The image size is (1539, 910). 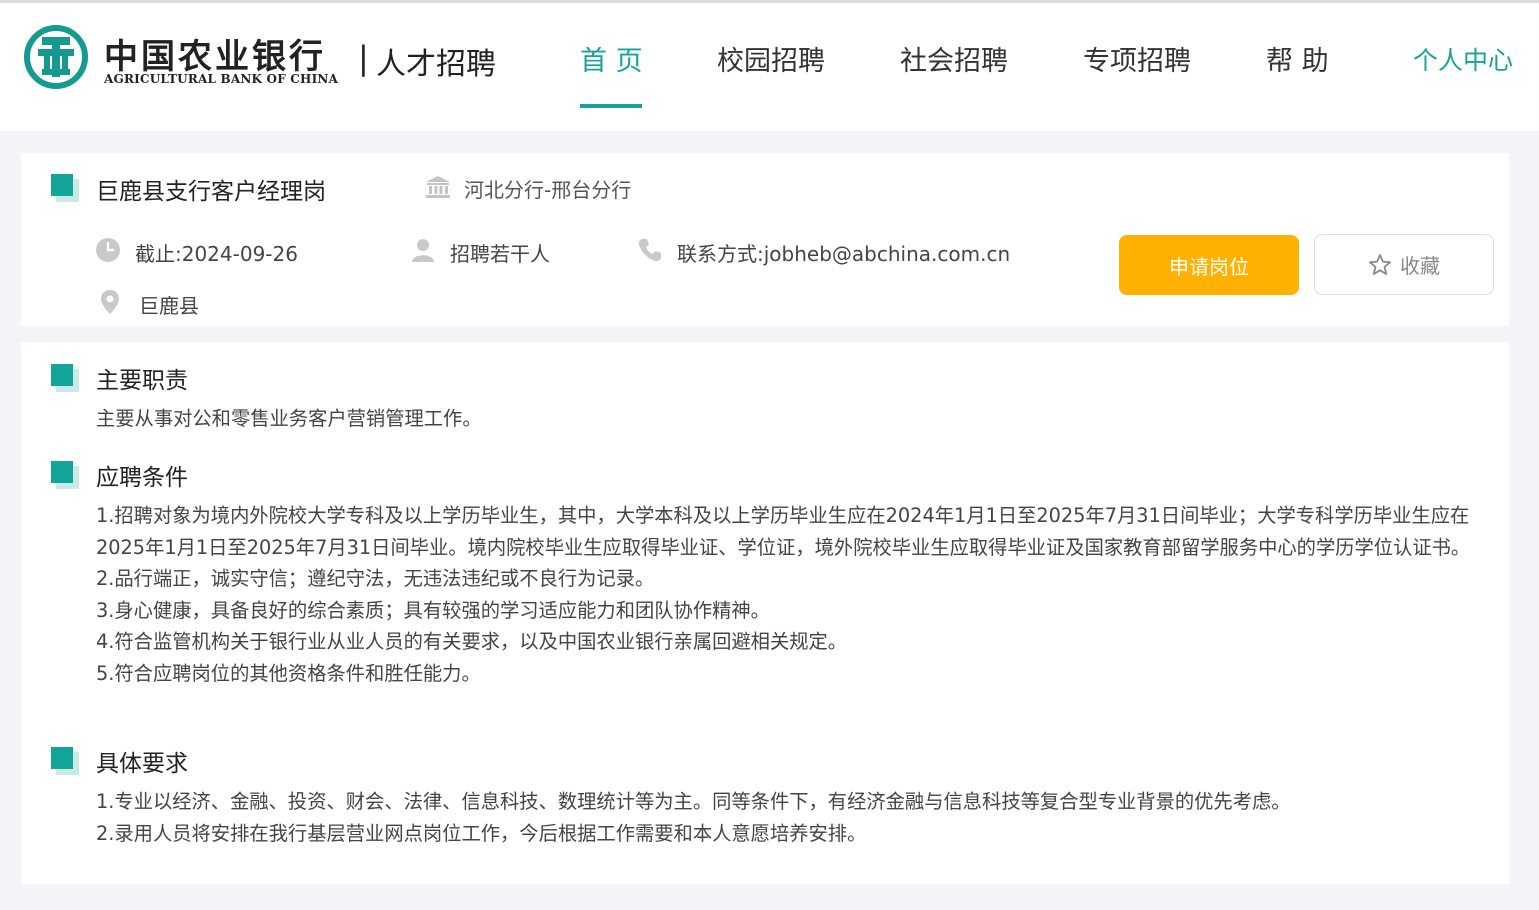 I want to click on person-icon, so click(x=423, y=250).